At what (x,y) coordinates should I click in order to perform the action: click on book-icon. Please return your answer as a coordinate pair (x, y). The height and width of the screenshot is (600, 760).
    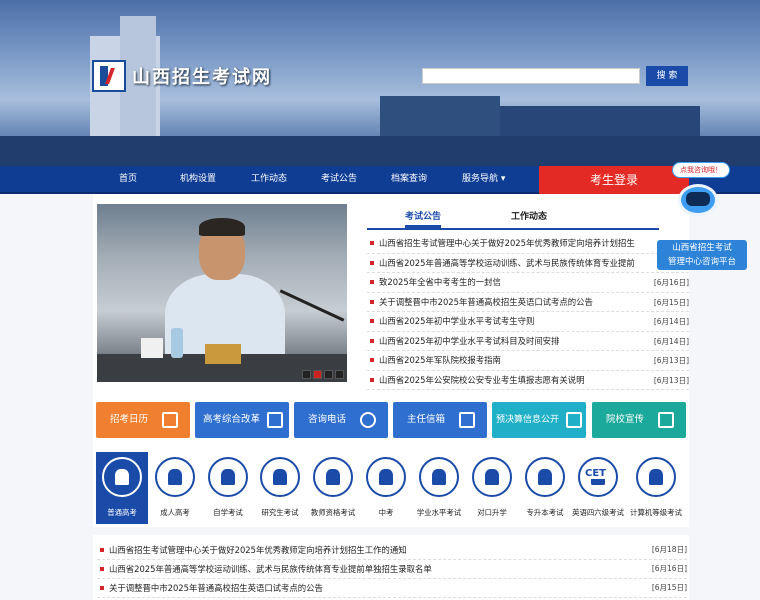
    Looking at the image, I should click on (439, 477).